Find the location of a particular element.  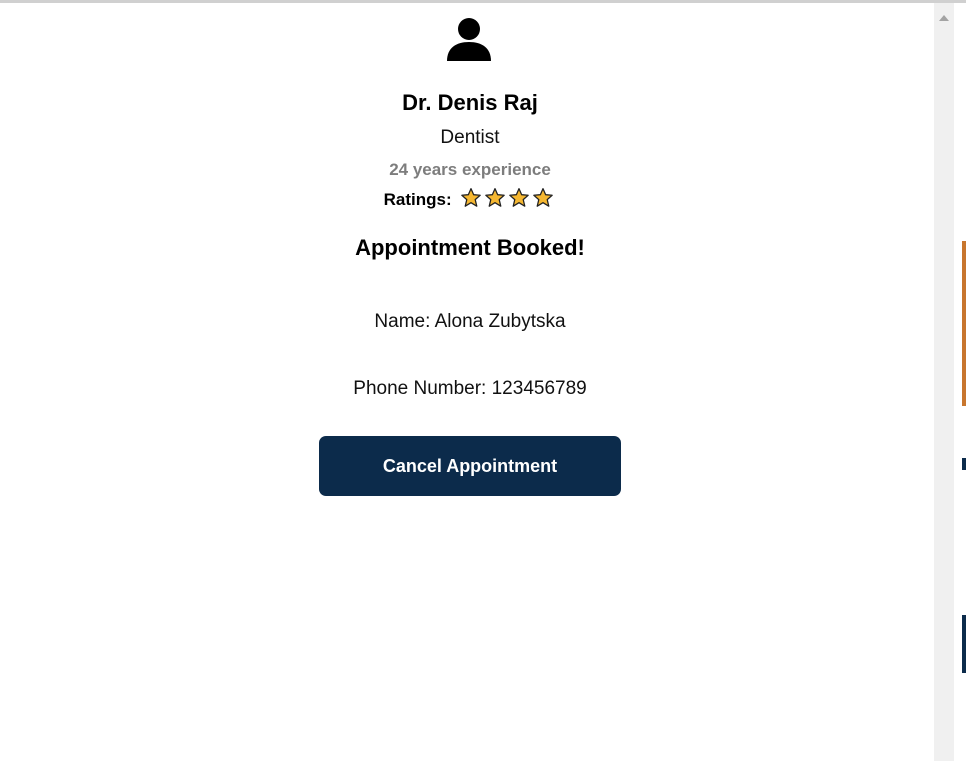

vertical-scrollbar is located at coordinates (944, 382).